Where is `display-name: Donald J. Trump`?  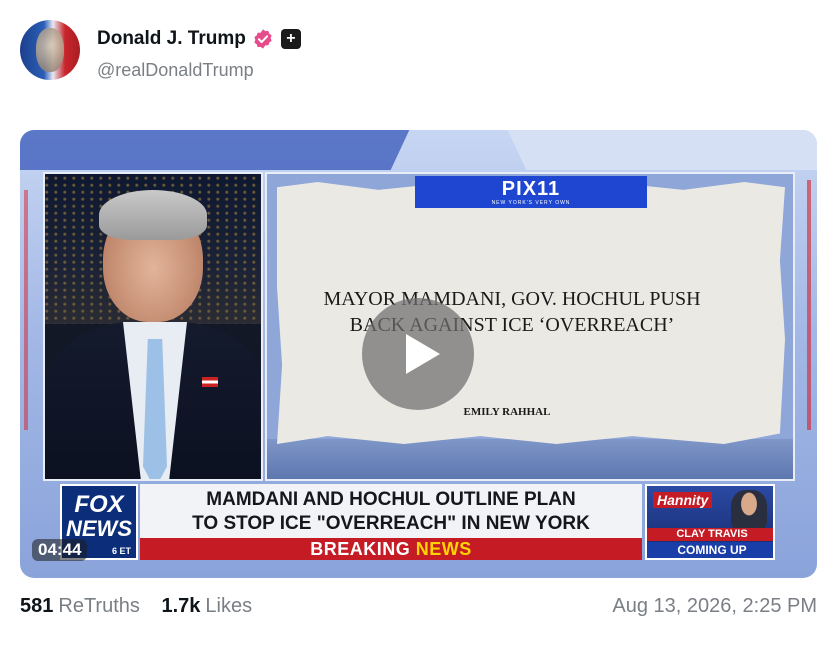
display-name: Donald J. Trump is located at coordinates (171, 39).